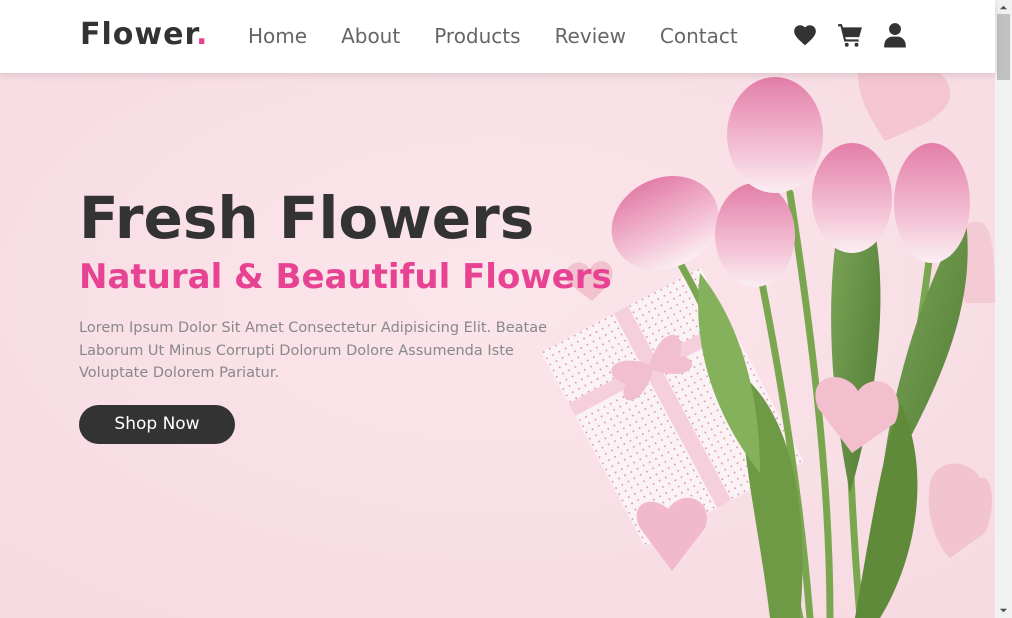 The image size is (1012, 618). Describe the element at coordinates (1003, 610) in the screenshot. I see `scroll-down-icon` at that location.